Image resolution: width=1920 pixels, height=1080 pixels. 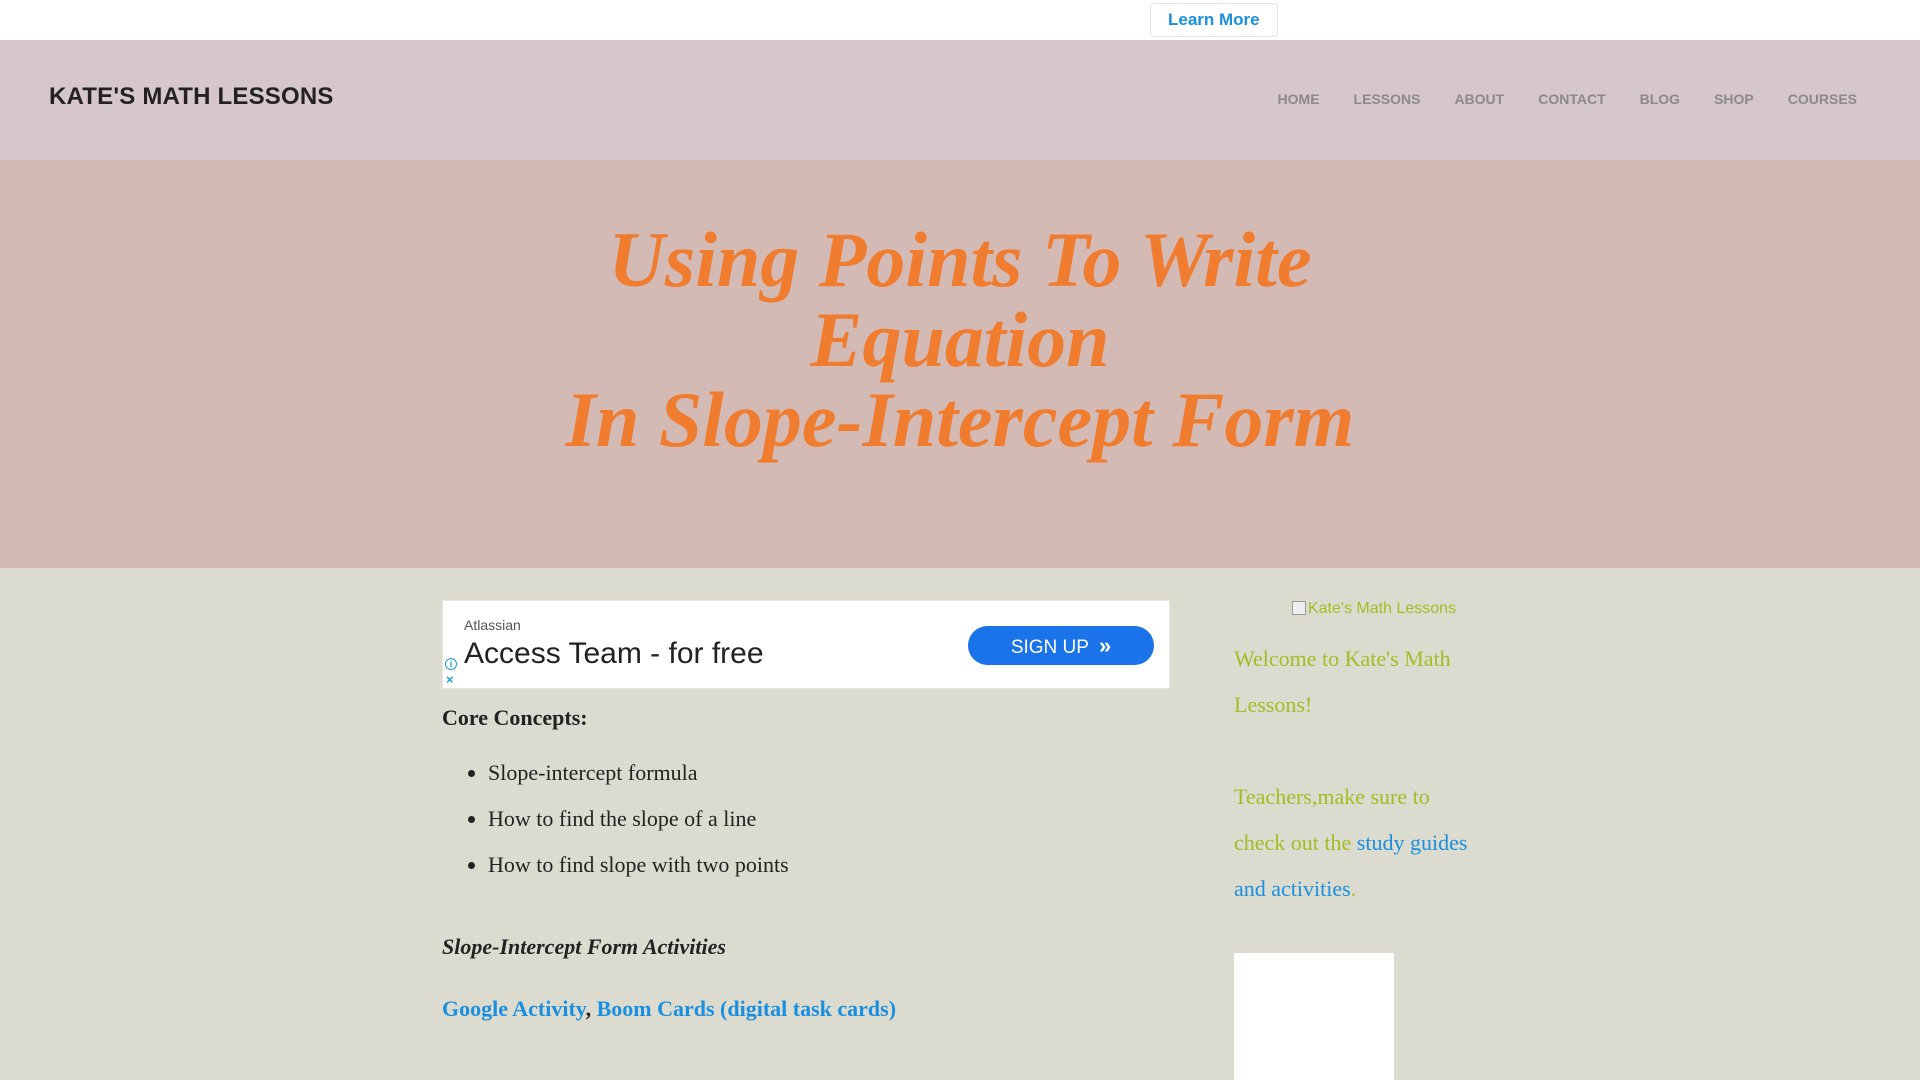 I want to click on double-chevron-right-icon: », so click(x=1105, y=645).